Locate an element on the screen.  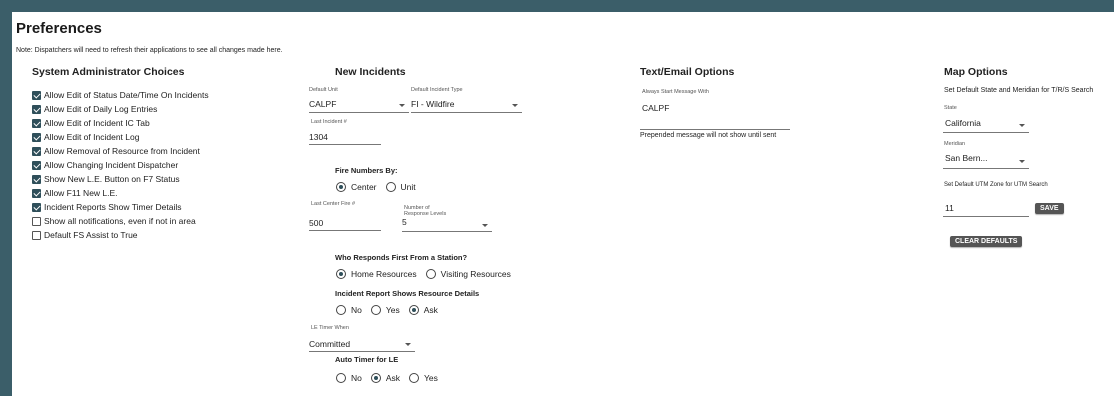
checkbox-row: Show New L.E. Button on F7 Status is located at coordinates (120, 179).